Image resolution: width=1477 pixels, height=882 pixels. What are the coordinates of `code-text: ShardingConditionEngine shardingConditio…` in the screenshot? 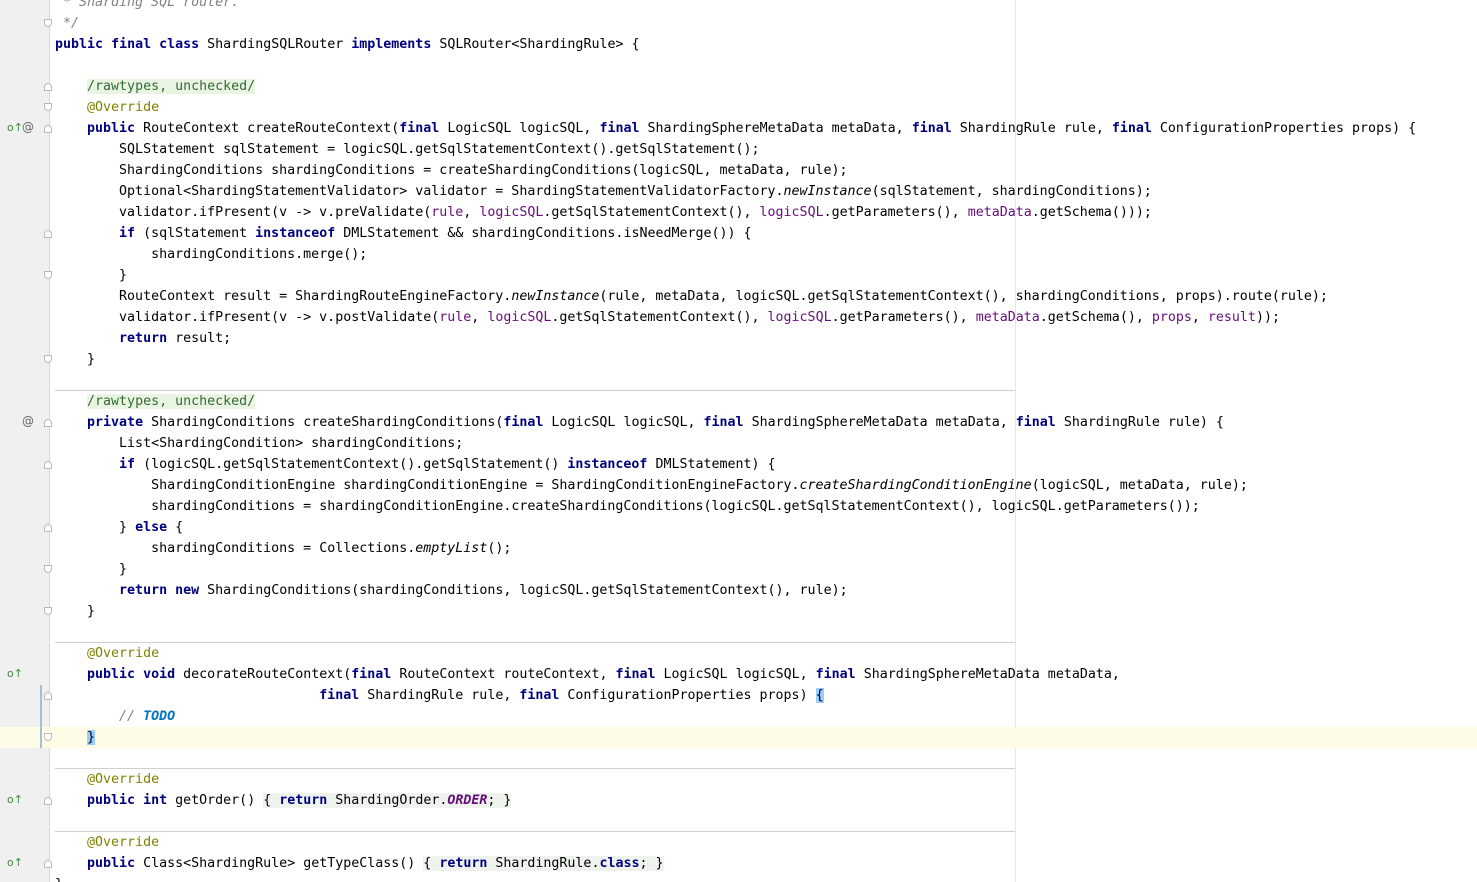 It's located at (699, 485).